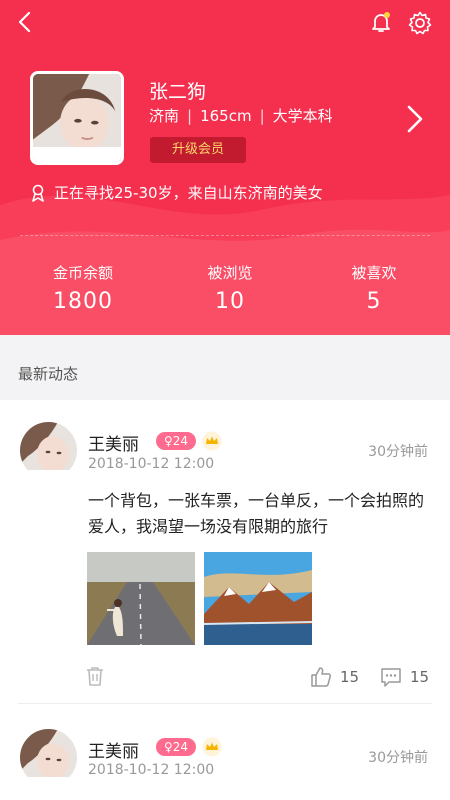  Describe the element at coordinates (415, 119) in the screenshot. I see `chevron-right-icon` at that location.